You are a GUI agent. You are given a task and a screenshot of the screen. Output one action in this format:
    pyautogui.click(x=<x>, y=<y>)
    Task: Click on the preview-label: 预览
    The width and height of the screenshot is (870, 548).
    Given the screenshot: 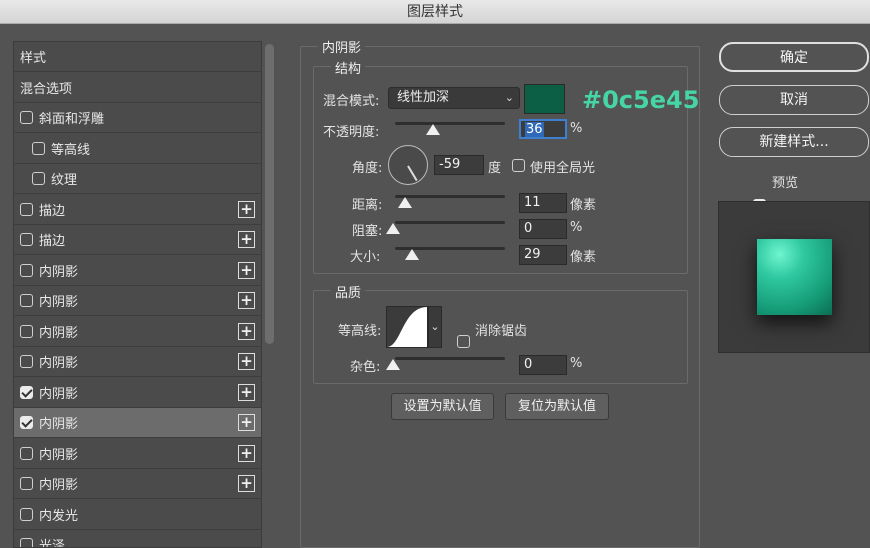 What is the action you would take?
    pyautogui.click(x=785, y=181)
    